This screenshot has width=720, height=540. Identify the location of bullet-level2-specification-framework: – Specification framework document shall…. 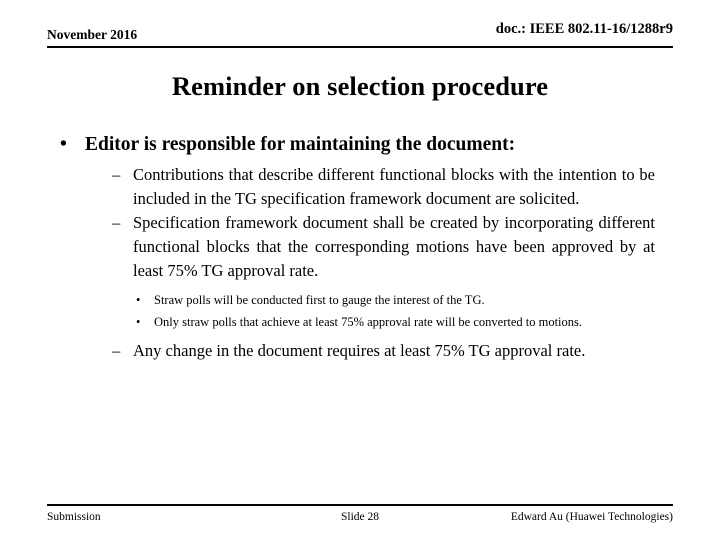
(382, 247).